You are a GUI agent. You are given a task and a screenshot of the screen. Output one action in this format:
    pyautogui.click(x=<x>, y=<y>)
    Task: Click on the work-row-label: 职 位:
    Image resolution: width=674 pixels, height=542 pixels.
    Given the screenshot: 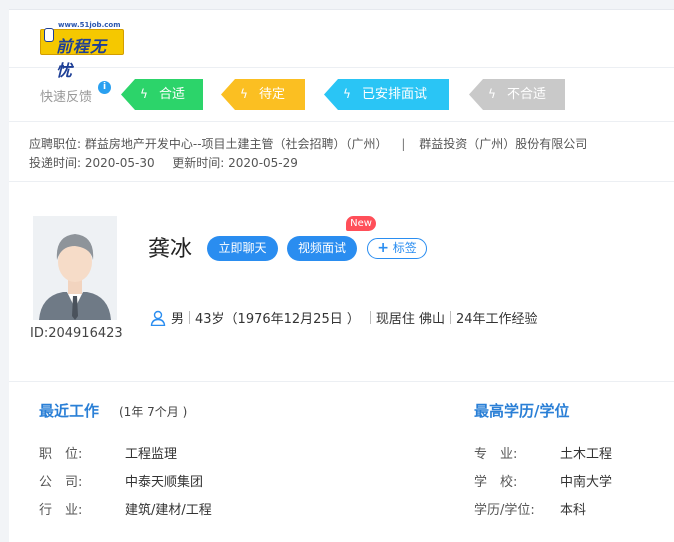 What is the action you would take?
    pyautogui.click(x=61, y=454)
    